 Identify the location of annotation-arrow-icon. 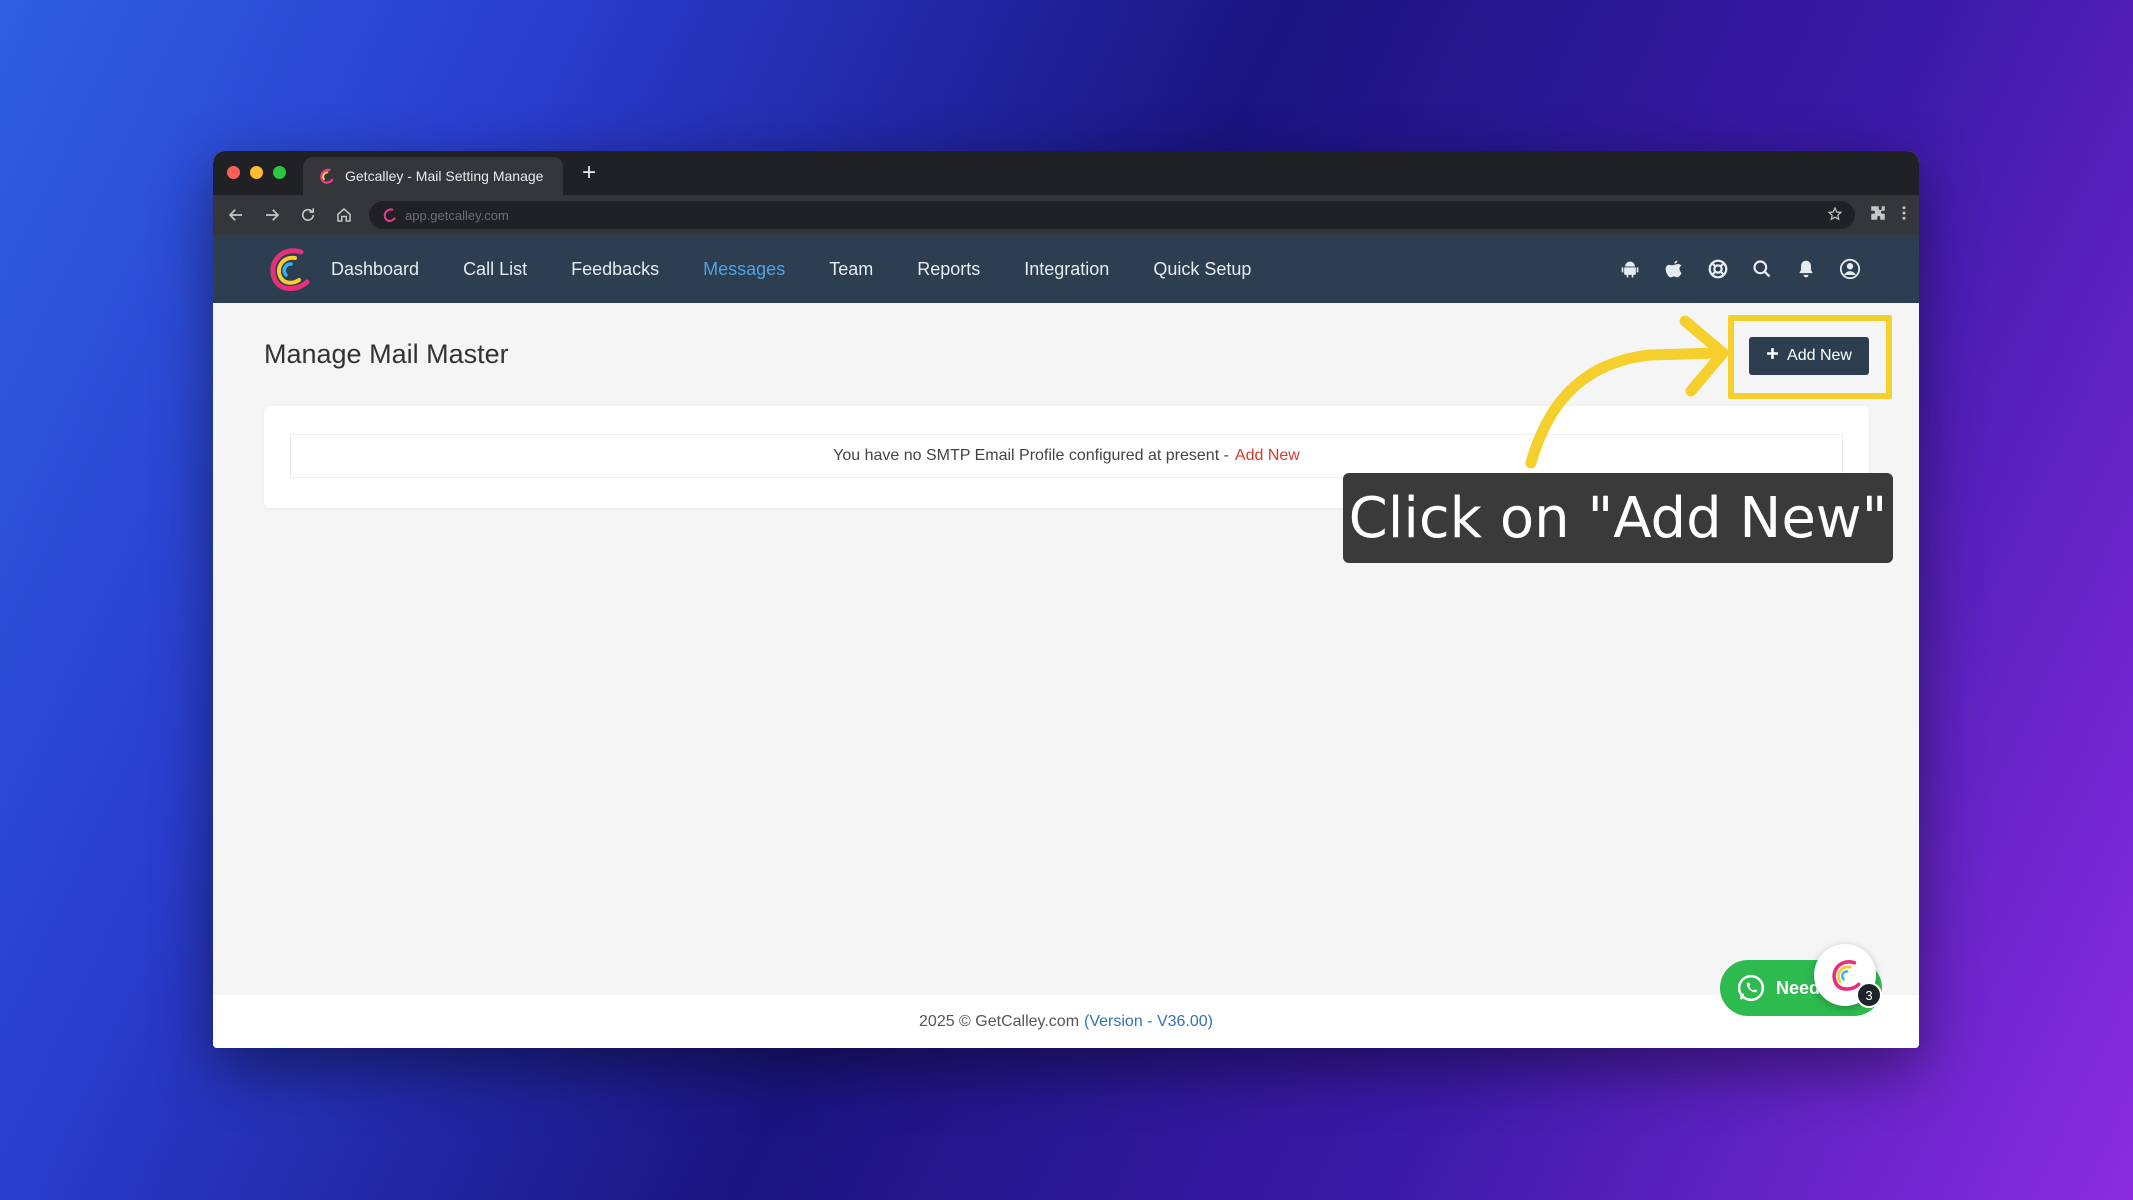
(1627, 392).